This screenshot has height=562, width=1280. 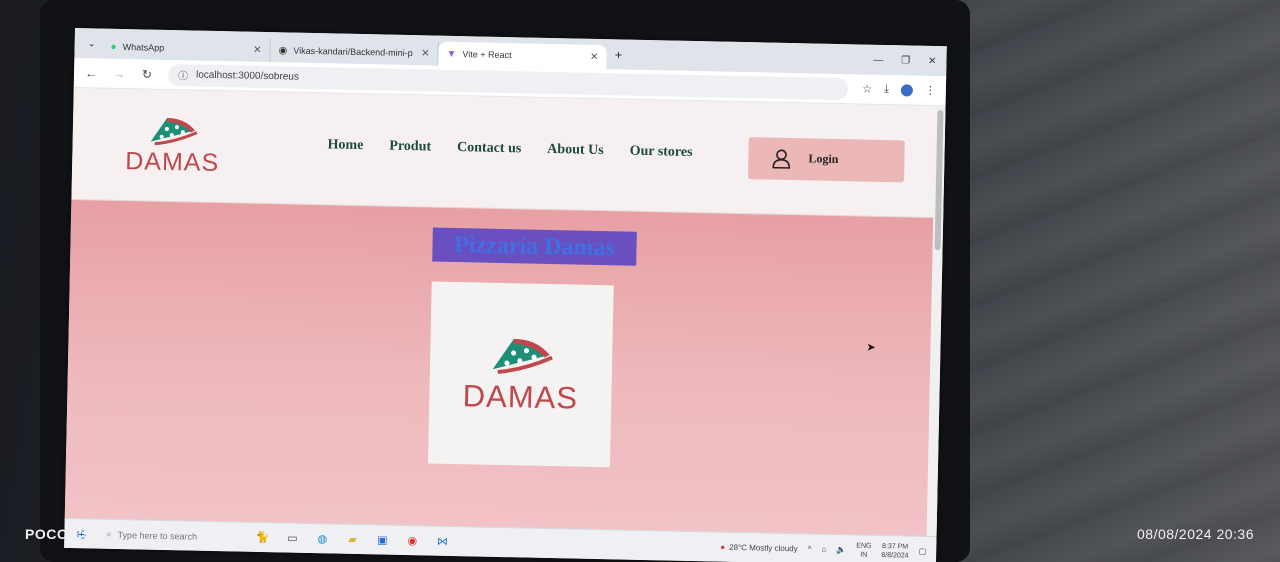 I want to click on download-icon: ⤓, so click(x=886, y=89).